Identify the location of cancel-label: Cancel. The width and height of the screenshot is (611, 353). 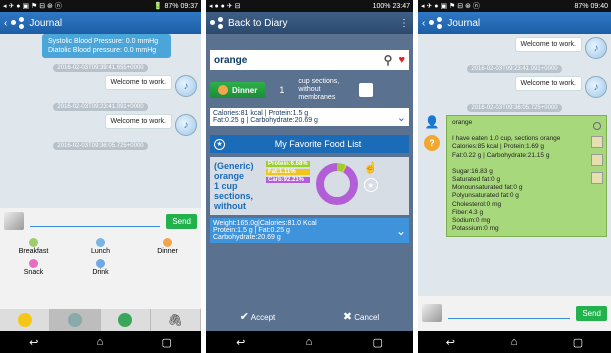
(367, 317).